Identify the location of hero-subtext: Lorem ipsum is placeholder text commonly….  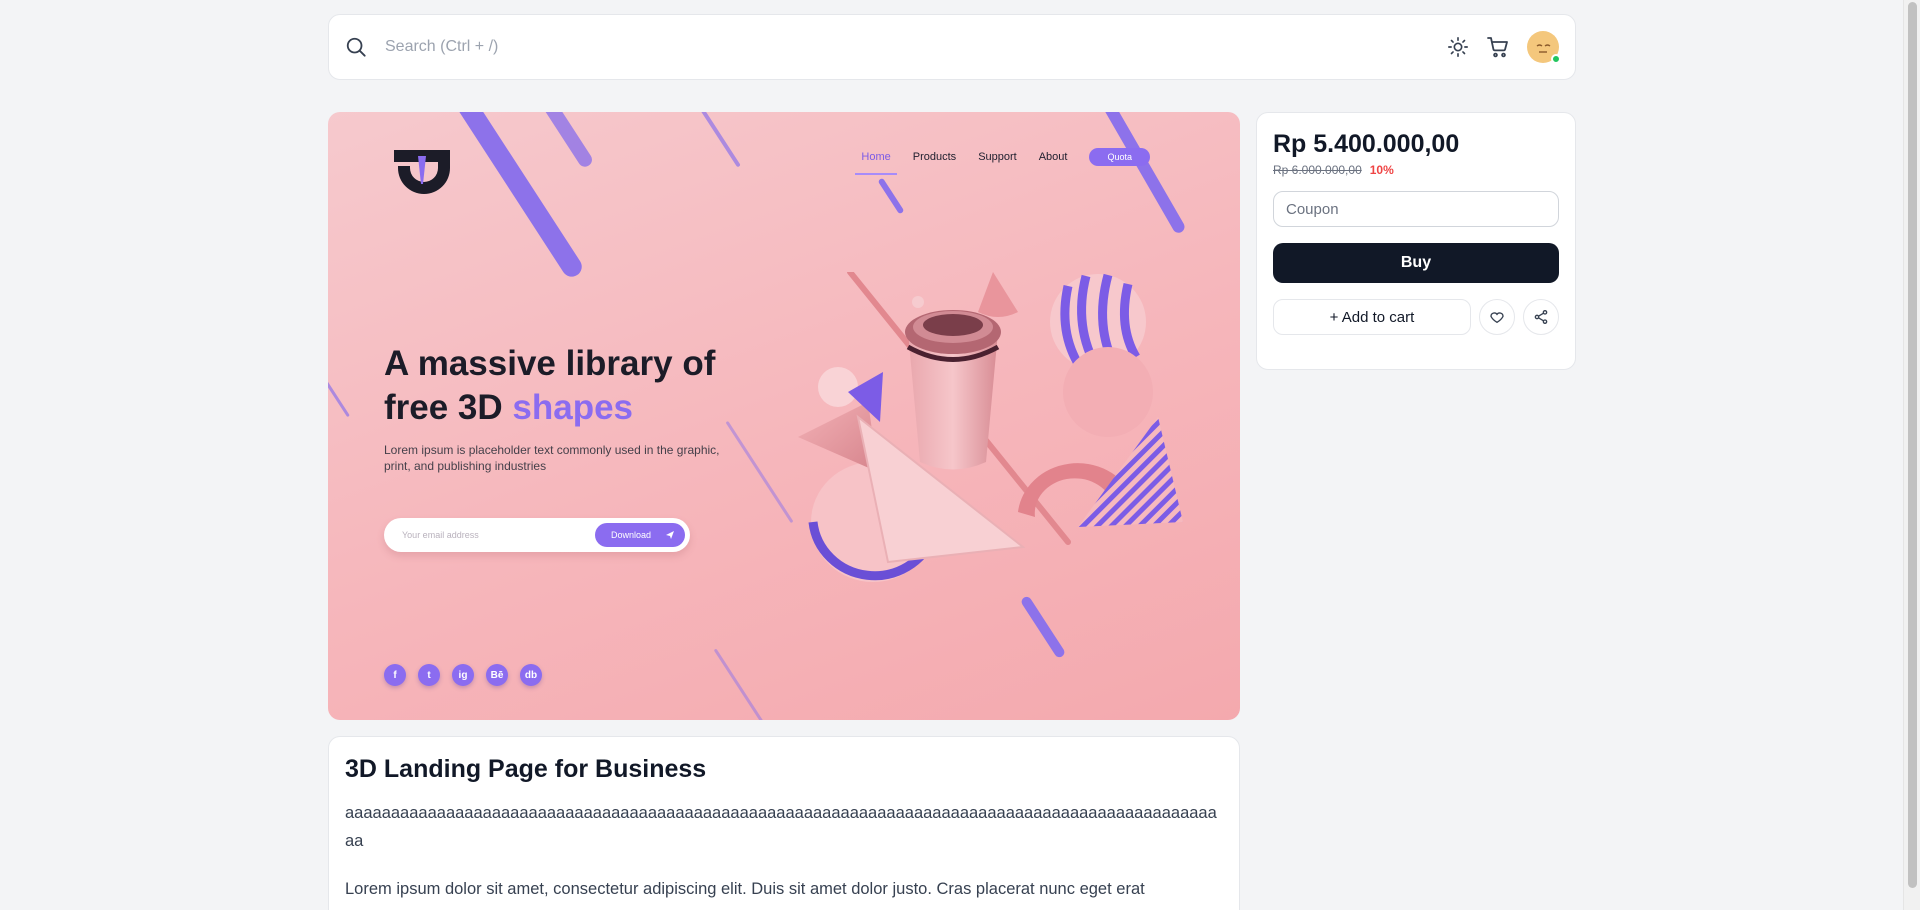
(552, 458).